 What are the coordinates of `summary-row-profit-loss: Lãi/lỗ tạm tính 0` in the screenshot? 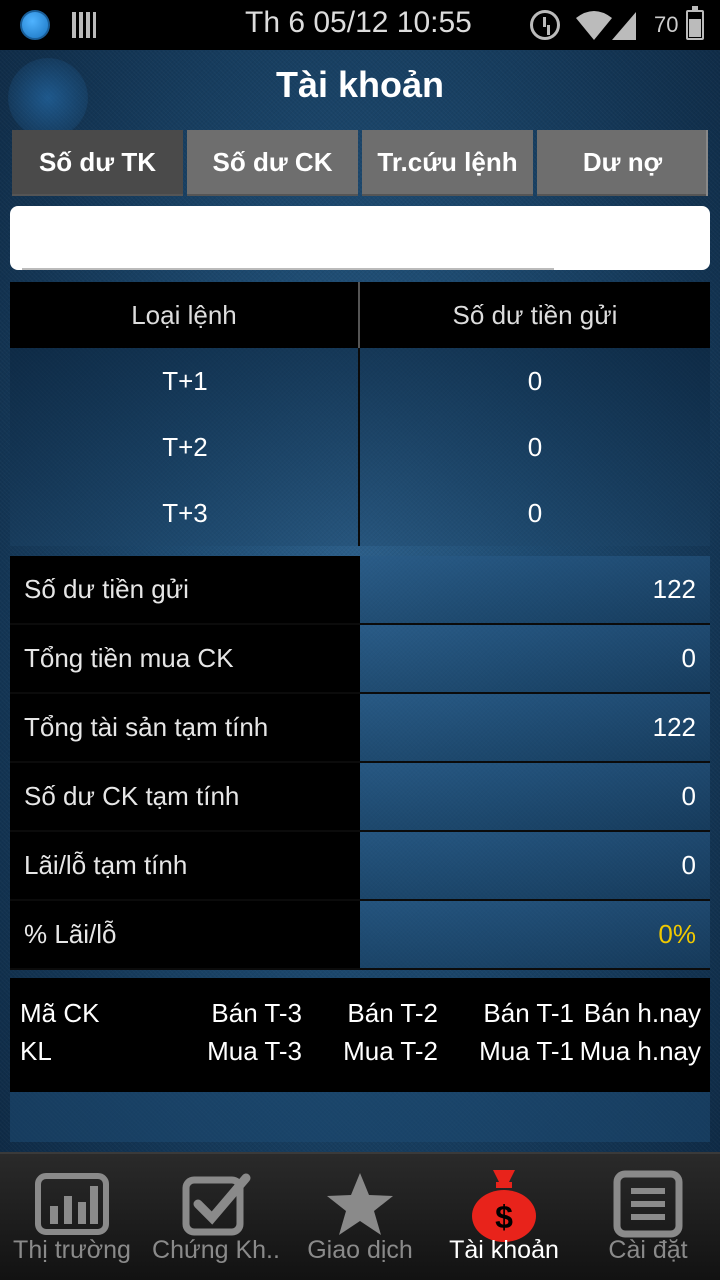 It's located at (360, 866).